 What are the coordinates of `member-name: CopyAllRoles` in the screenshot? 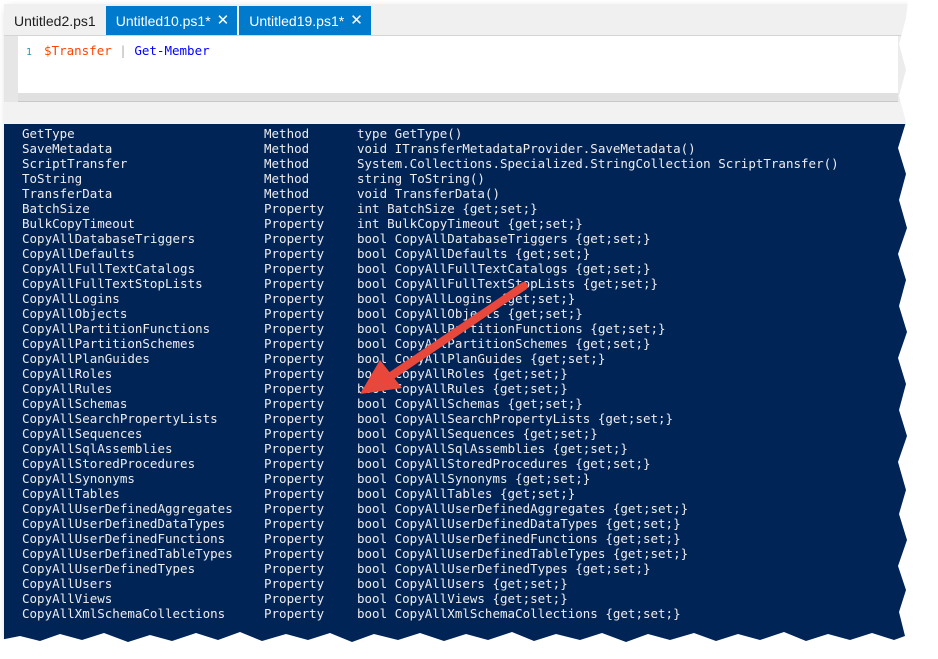 It's located at (67, 373).